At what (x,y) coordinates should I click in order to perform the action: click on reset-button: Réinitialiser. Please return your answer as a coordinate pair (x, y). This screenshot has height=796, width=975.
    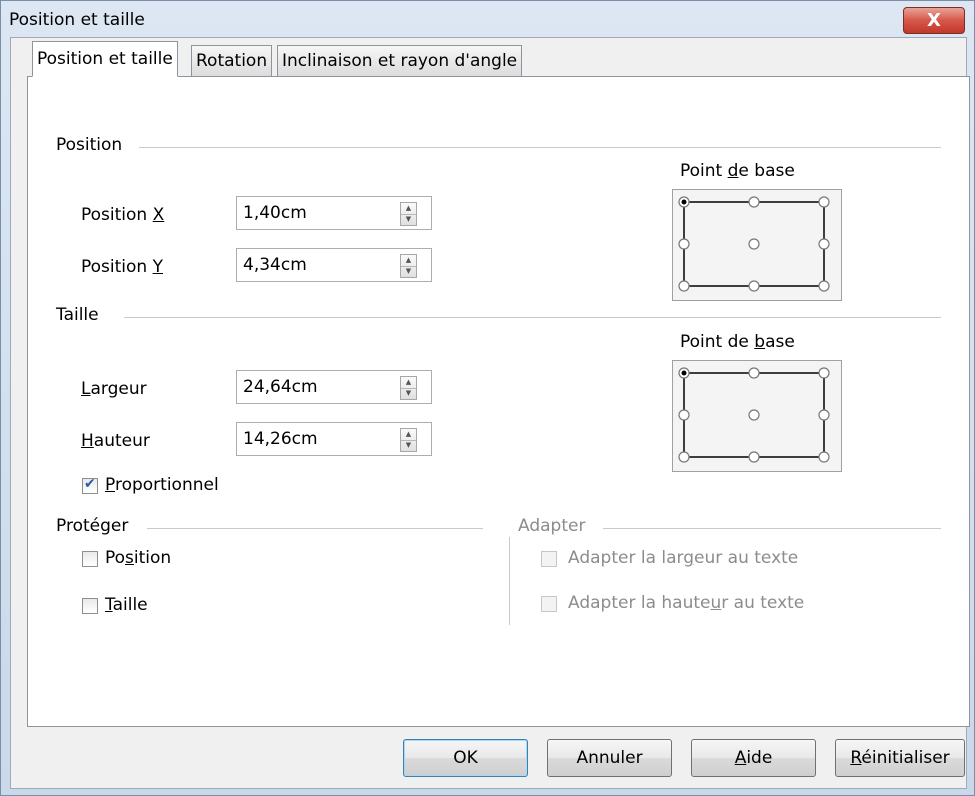
    Looking at the image, I should click on (900, 758).